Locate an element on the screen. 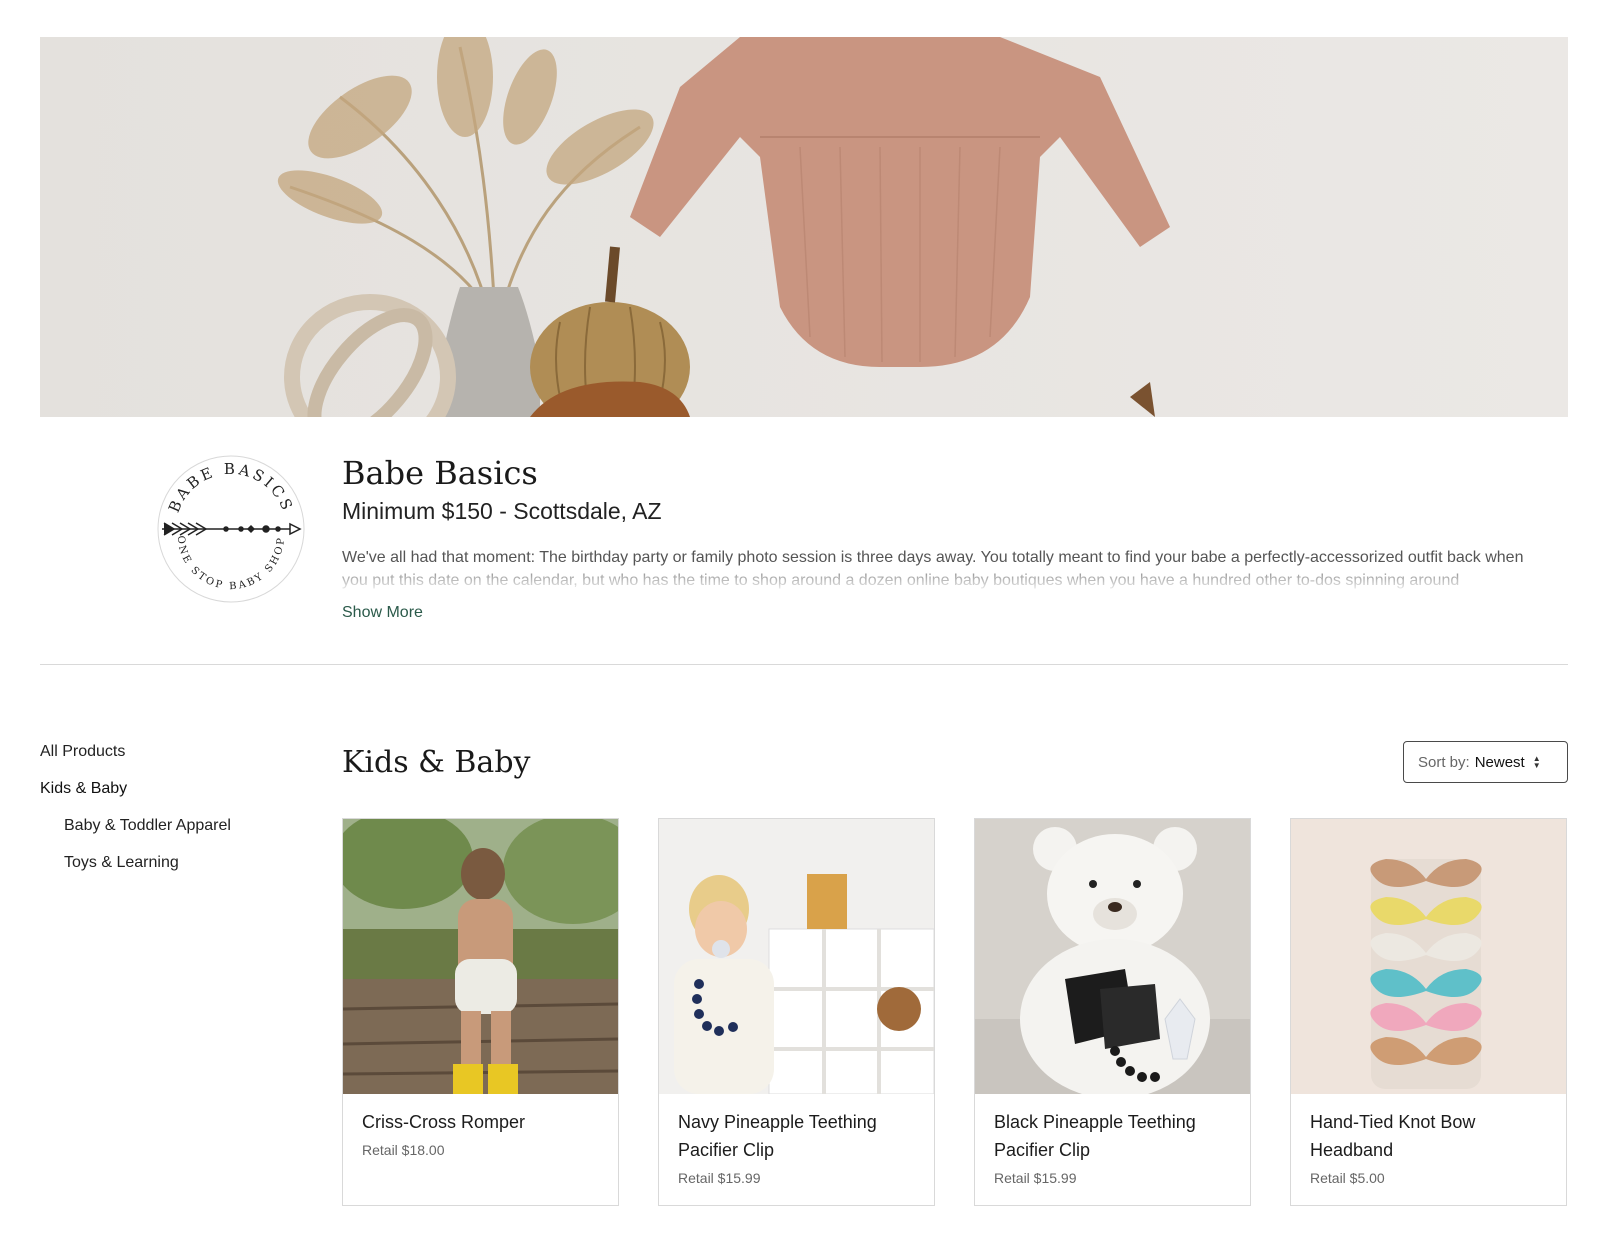  sidebar-item-kids-baby: Kids & Baby is located at coordinates (180, 797).